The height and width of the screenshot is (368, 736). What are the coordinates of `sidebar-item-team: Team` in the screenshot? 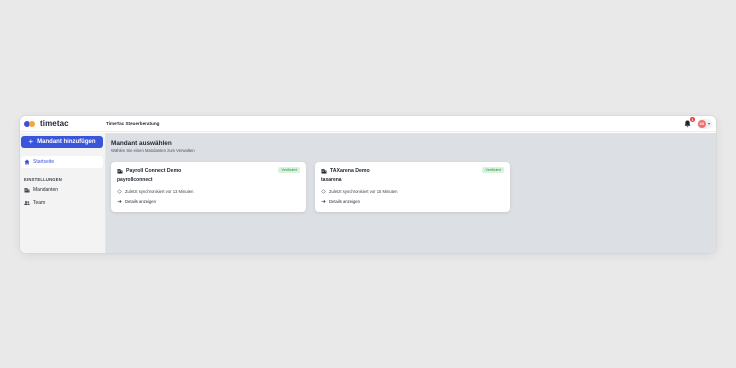 It's located at (61, 203).